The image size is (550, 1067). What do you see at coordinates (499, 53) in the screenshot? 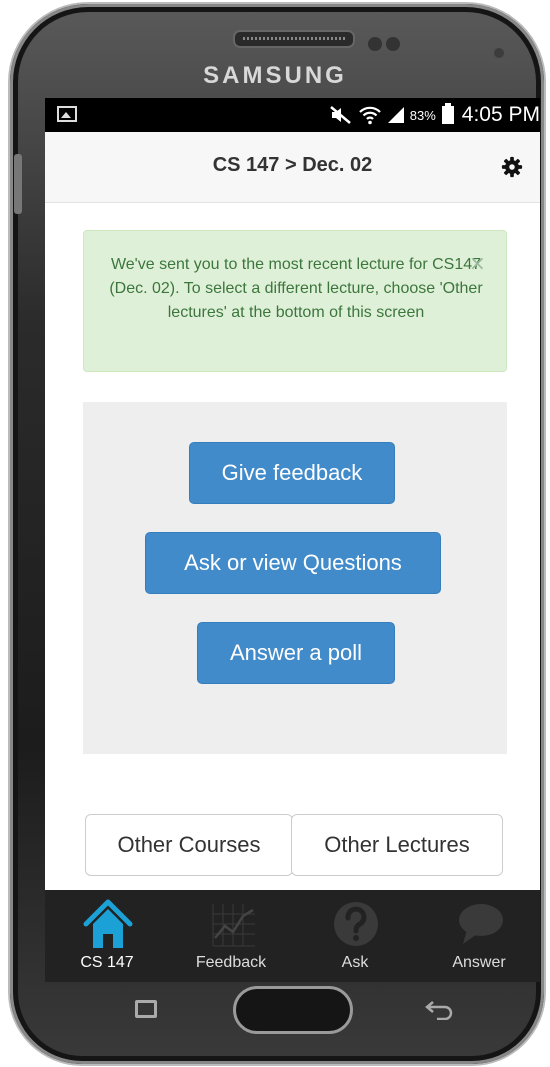
I see `front-camera` at bounding box center [499, 53].